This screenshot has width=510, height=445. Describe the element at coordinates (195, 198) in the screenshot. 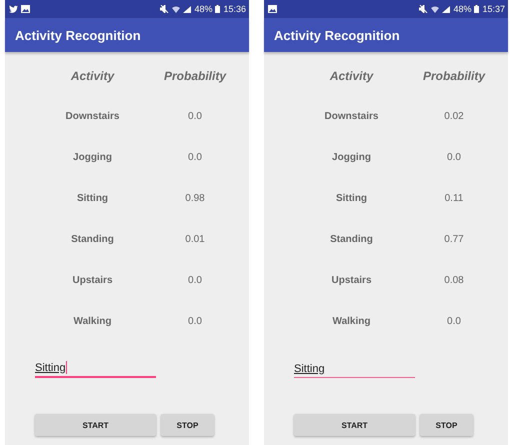

I see `probability-value: 0.98` at that location.